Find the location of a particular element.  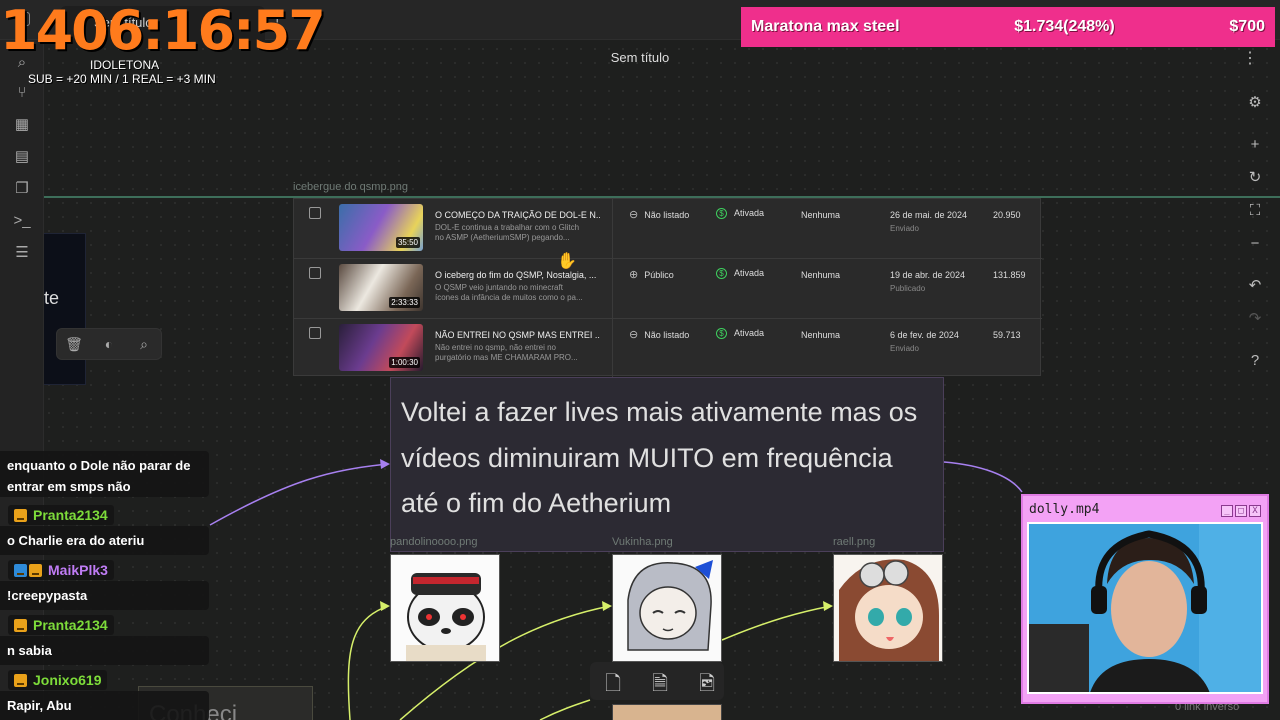

edge-purple-left is located at coordinates (299, 494).